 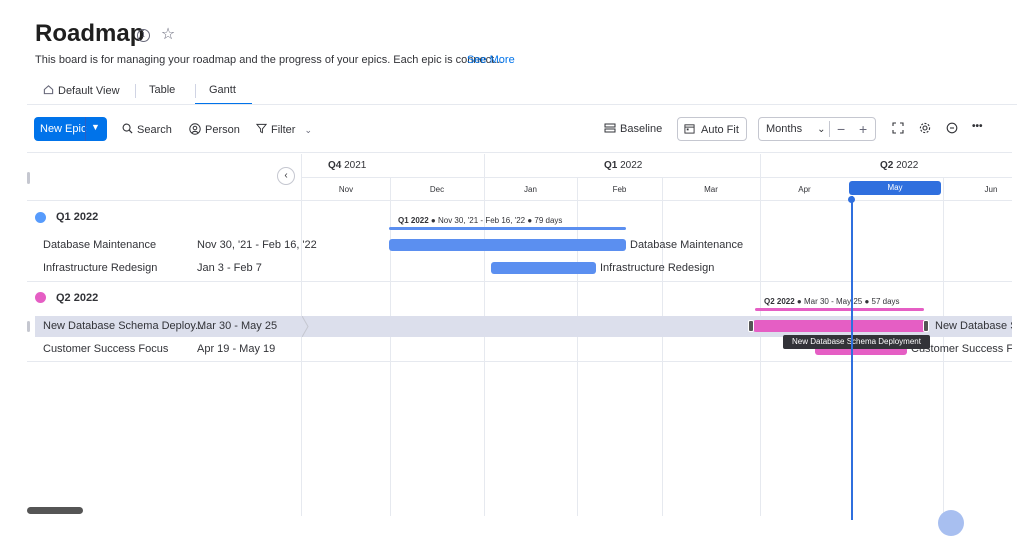 I want to click on baseline-label: Baseline, so click(x=641, y=129).